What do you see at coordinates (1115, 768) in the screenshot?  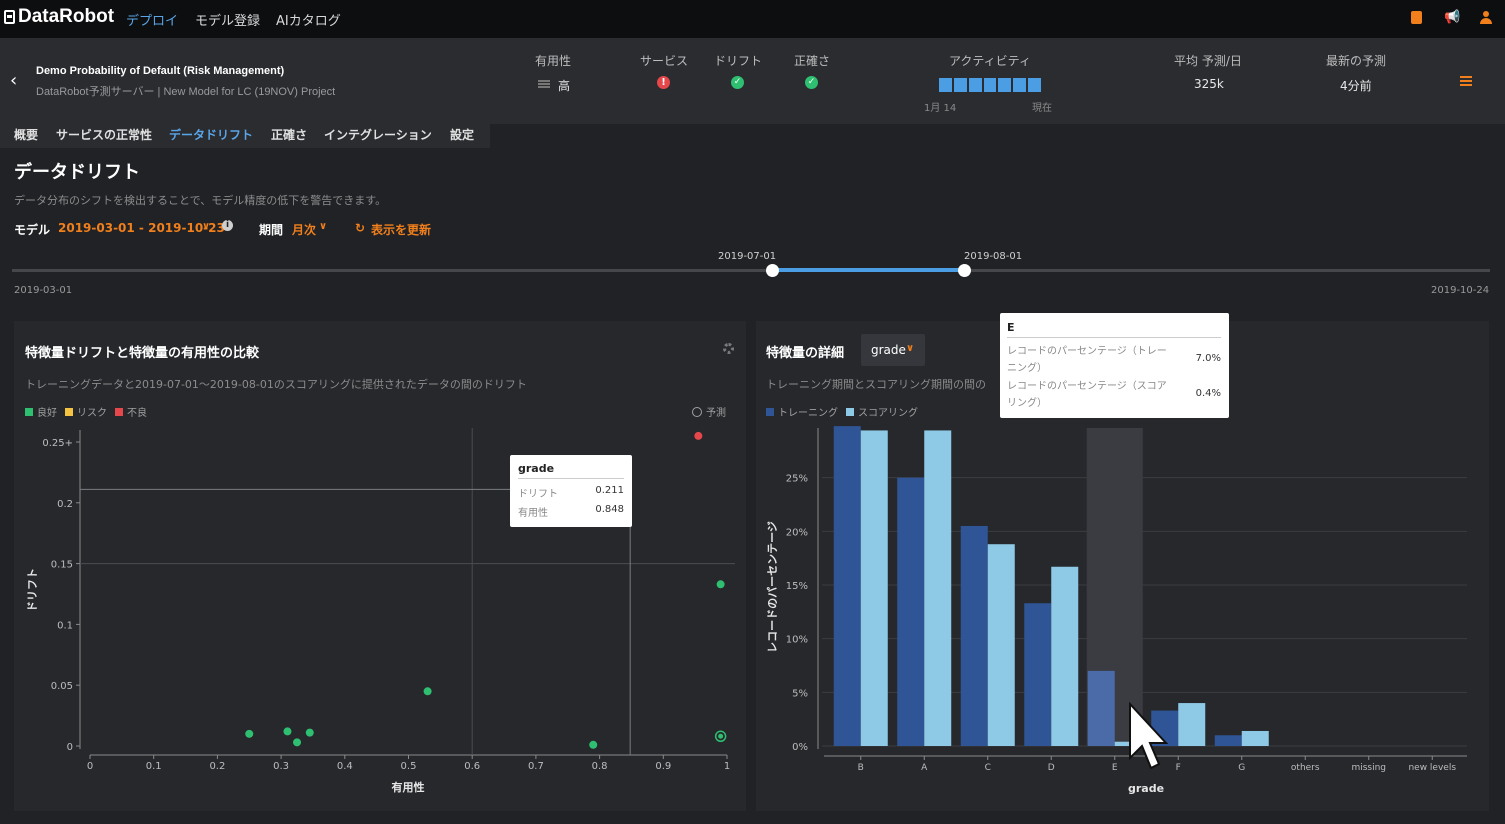 I see `x-tick-label: E` at bounding box center [1115, 768].